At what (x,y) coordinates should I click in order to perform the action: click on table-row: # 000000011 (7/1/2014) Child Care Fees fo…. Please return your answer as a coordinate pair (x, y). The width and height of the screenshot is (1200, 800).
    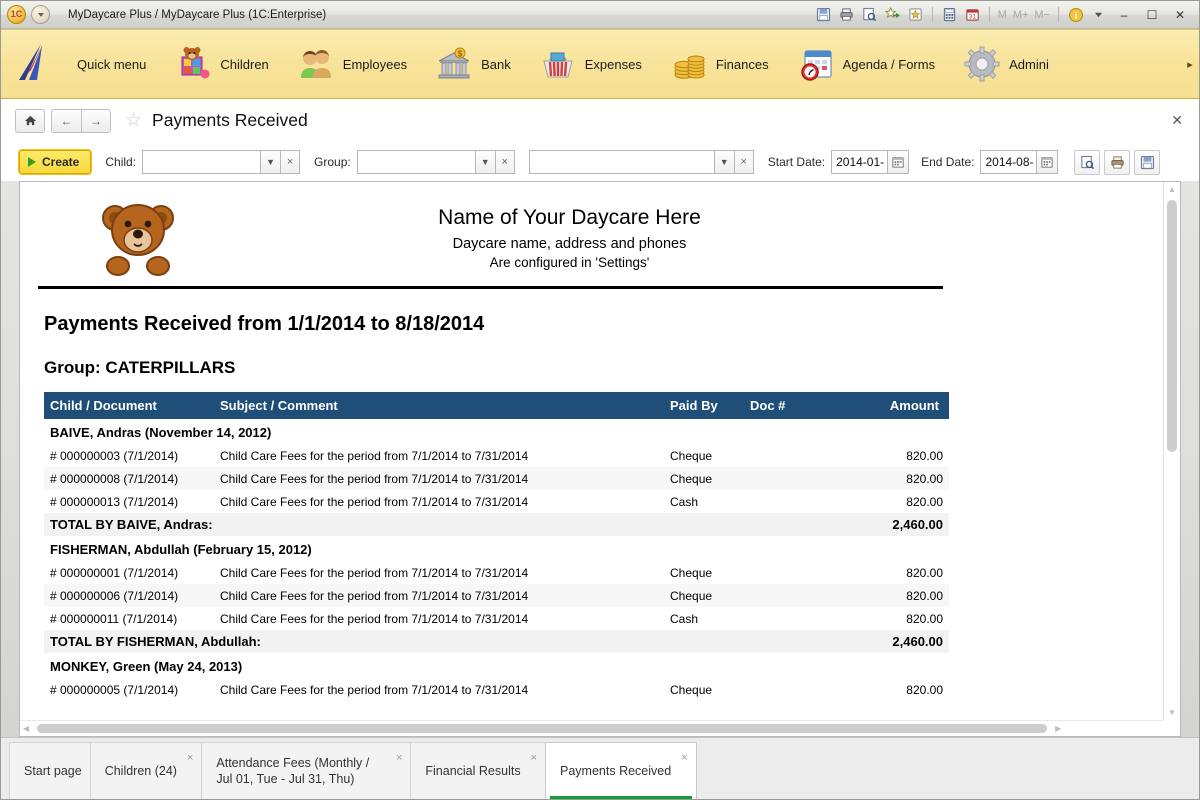
    Looking at the image, I should click on (496, 618).